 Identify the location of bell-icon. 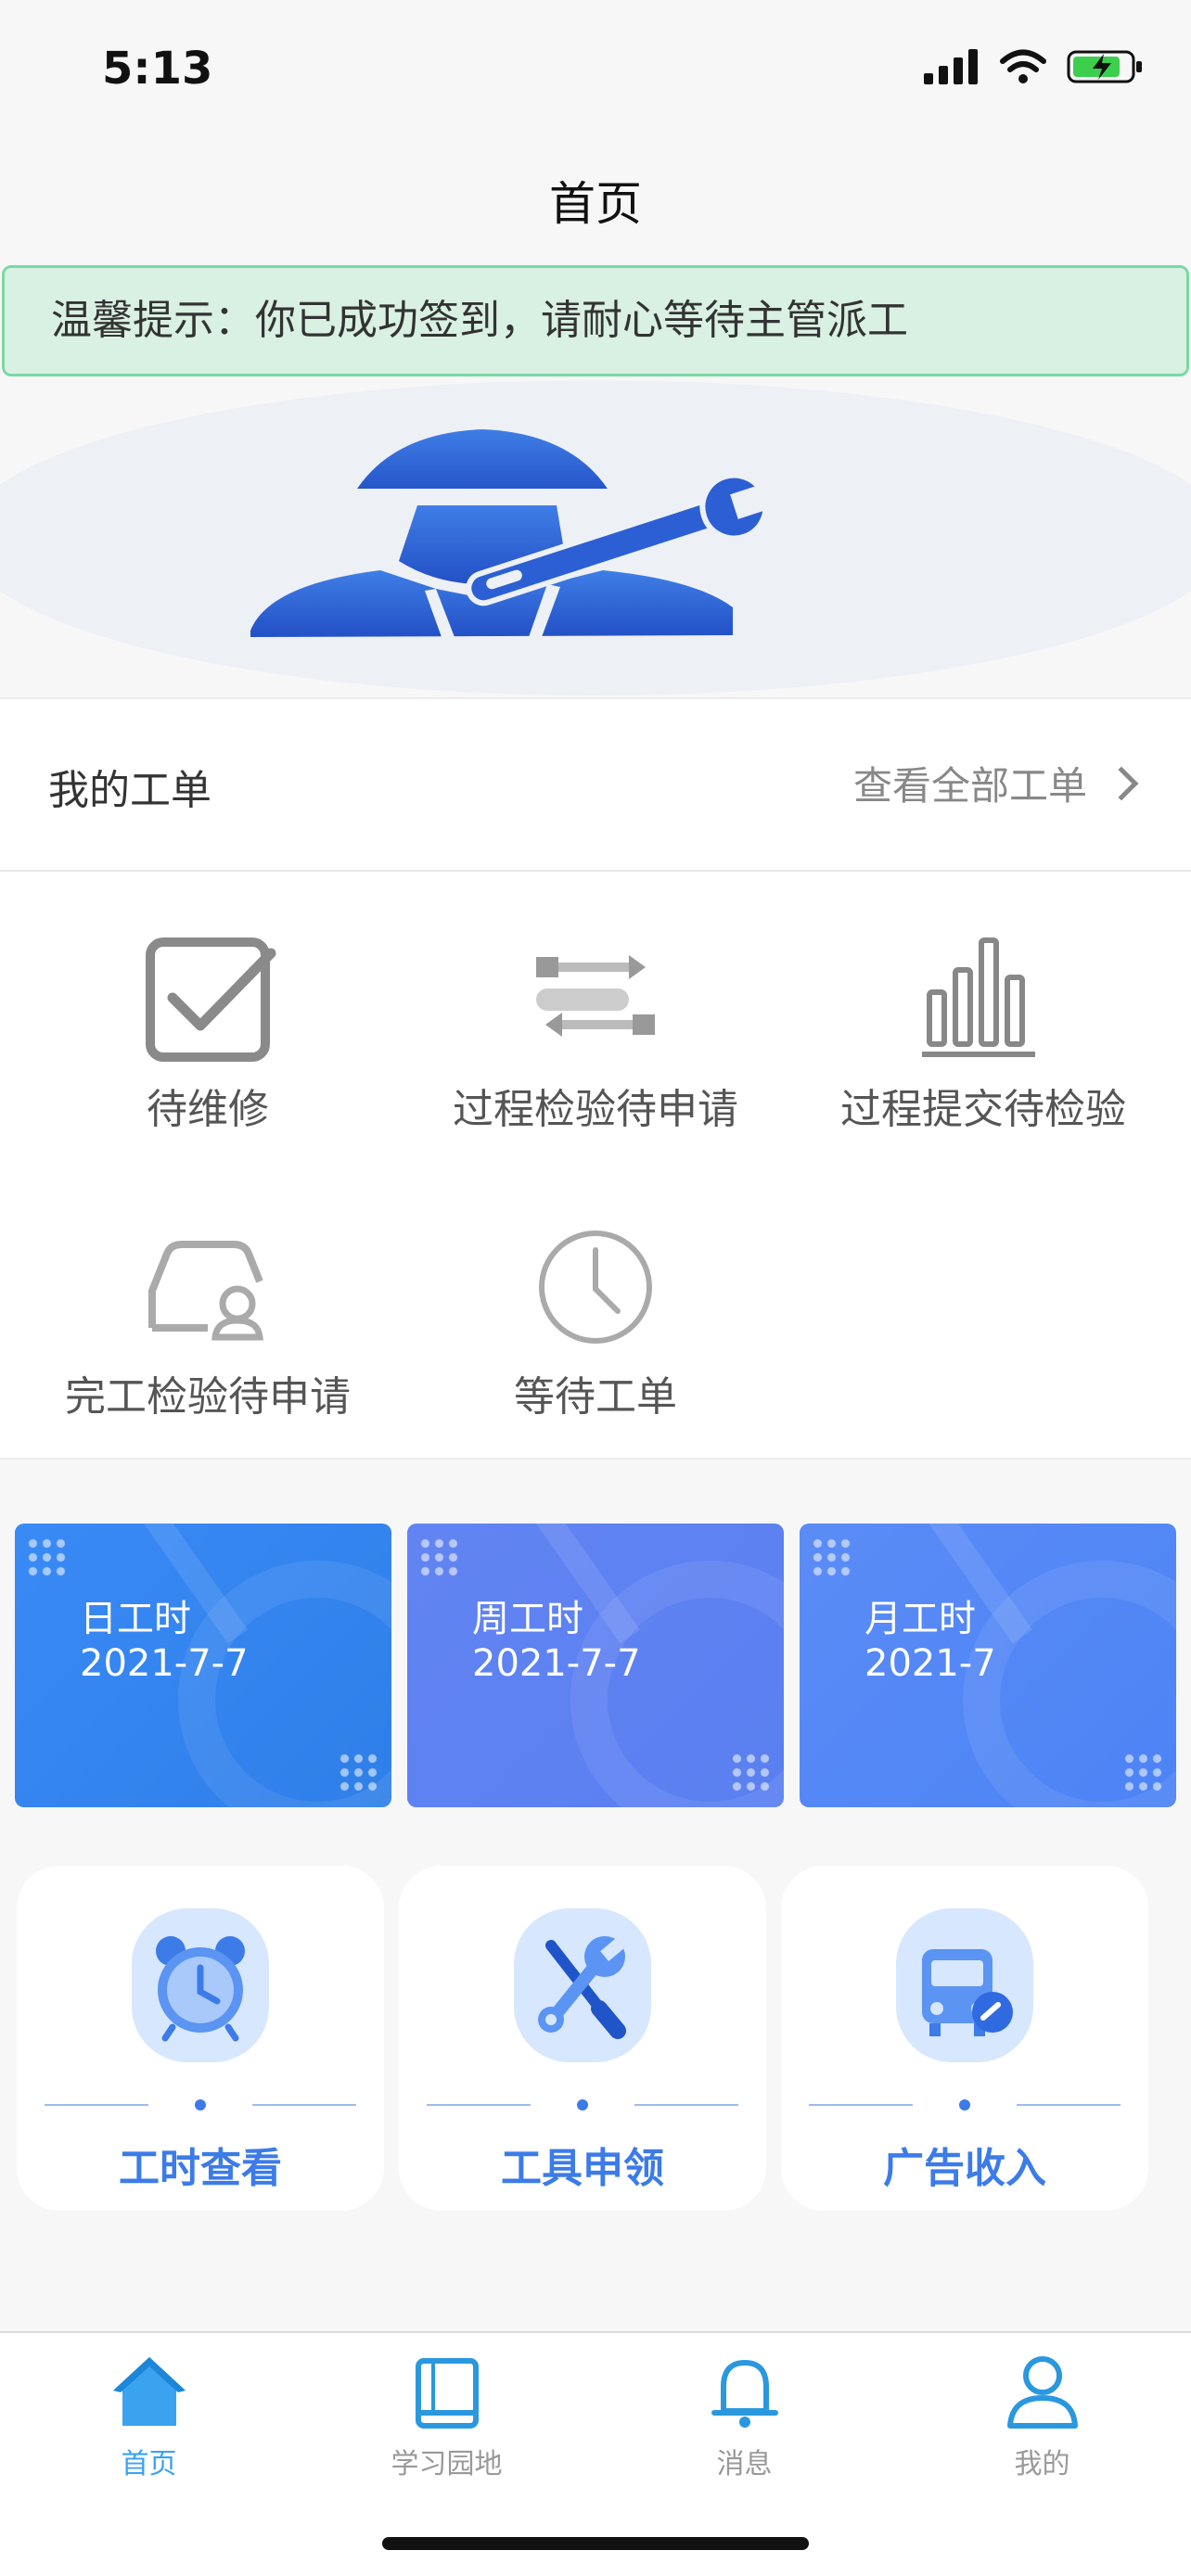
(744, 2394).